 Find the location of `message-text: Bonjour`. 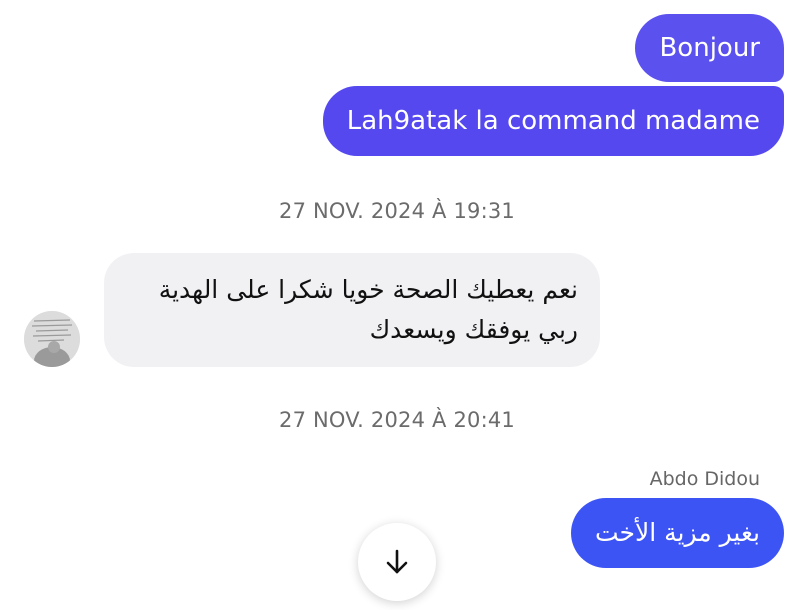

message-text: Bonjour is located at coordinates (709, 48).